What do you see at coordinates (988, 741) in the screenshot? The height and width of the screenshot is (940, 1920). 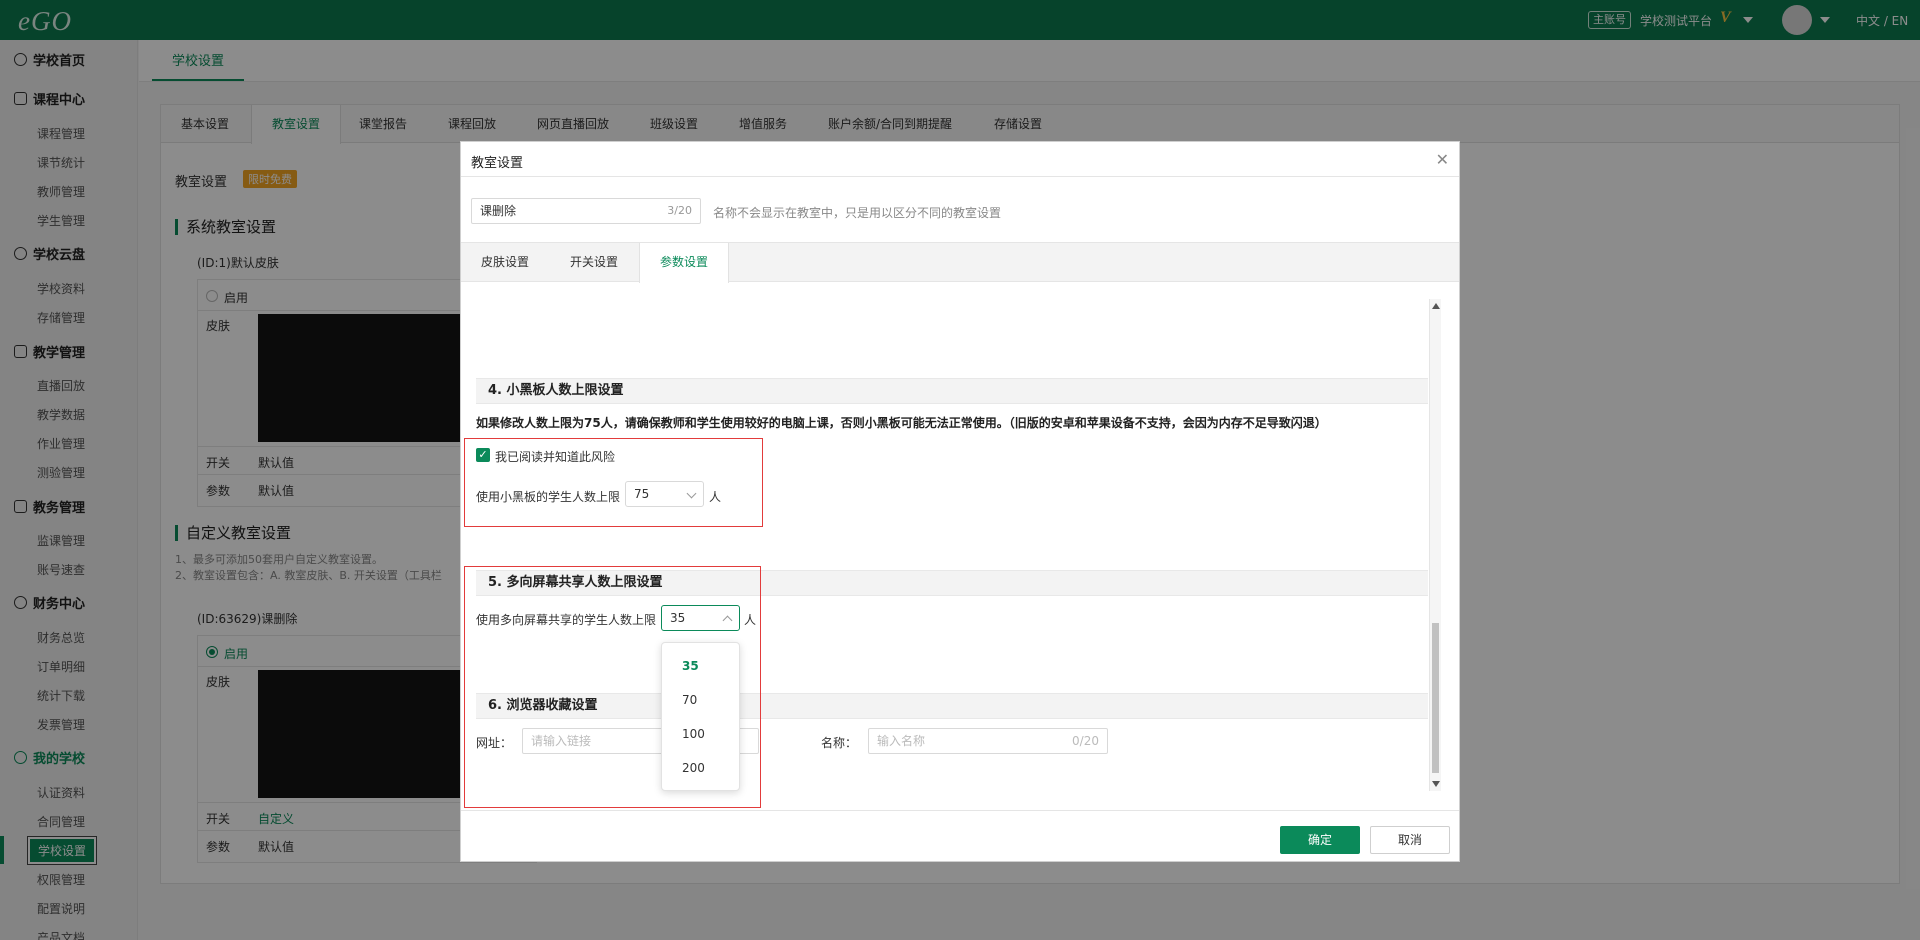 I see `bookmark-name-input: 输入名称 0/20` at bounding box center [988, 741].